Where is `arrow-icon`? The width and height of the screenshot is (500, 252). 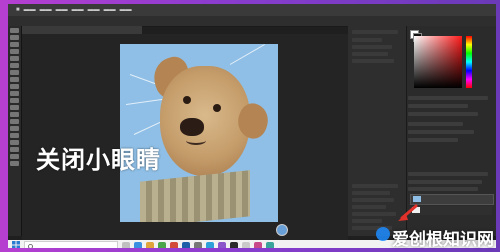
arrow-icon is located at coordinates (408, 212).